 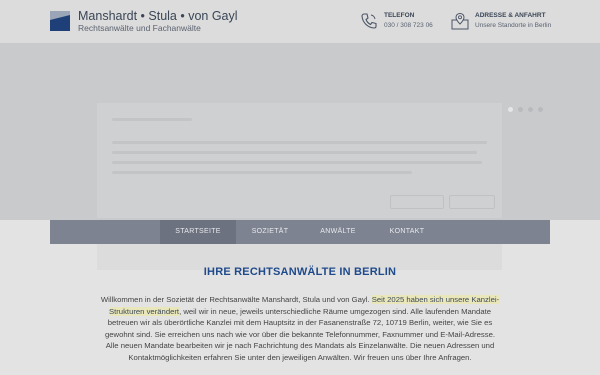 I want to click on phone-value: 030 / 308 723 06, so click(x=408, y=25).